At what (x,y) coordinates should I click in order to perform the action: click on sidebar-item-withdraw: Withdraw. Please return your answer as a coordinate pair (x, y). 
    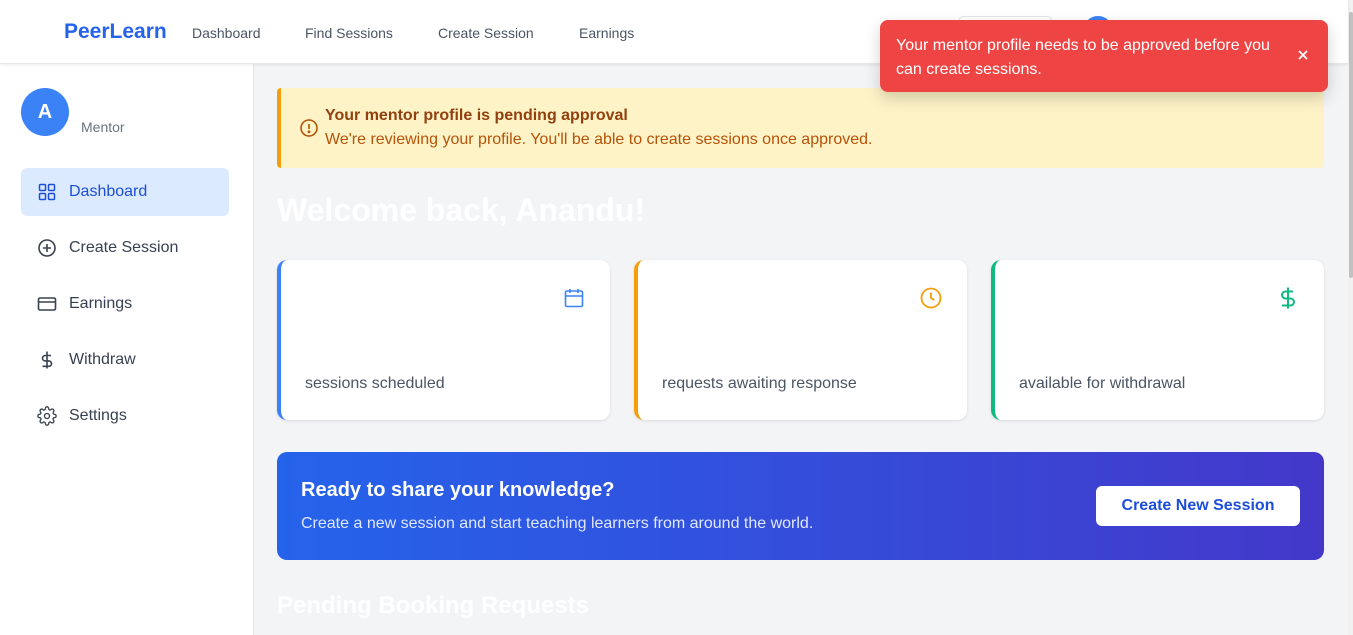
    Looking at the image, I should click on (125, 360).